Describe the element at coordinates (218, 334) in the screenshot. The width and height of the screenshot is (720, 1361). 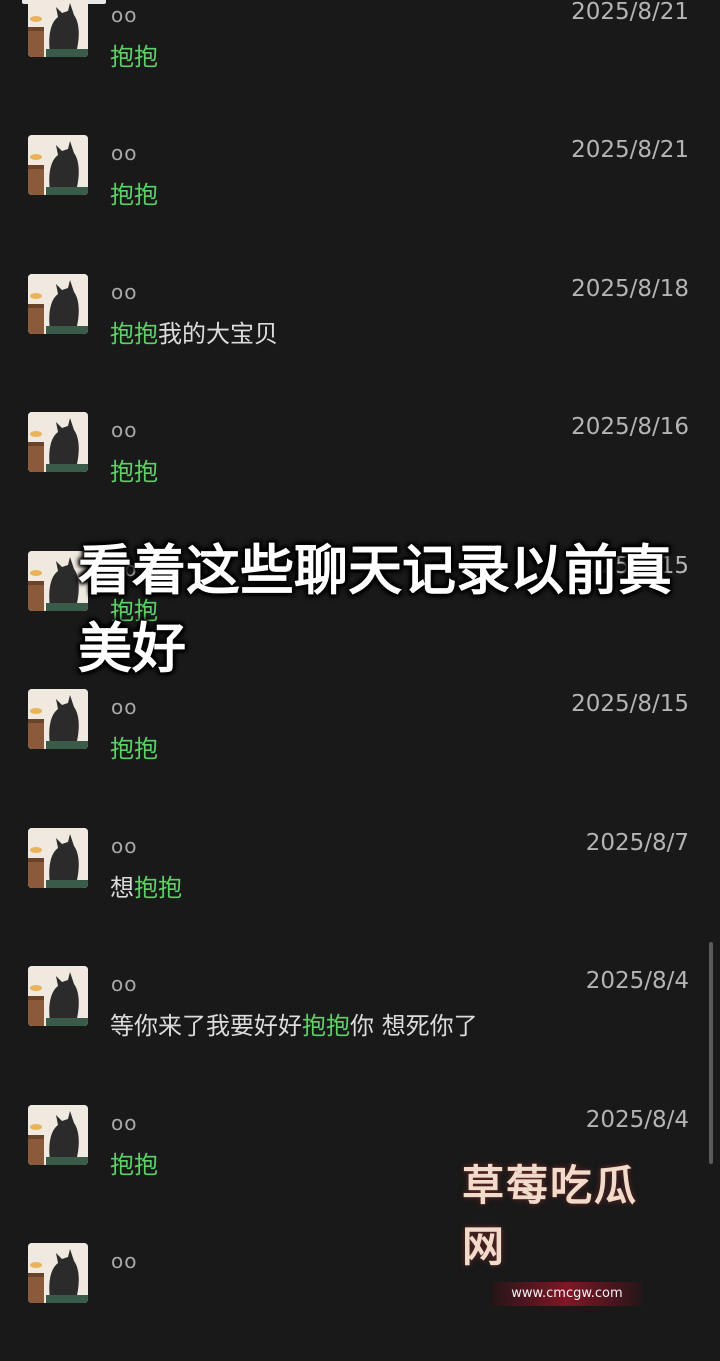
I see `message-text: 我的大宝贝` at that location.